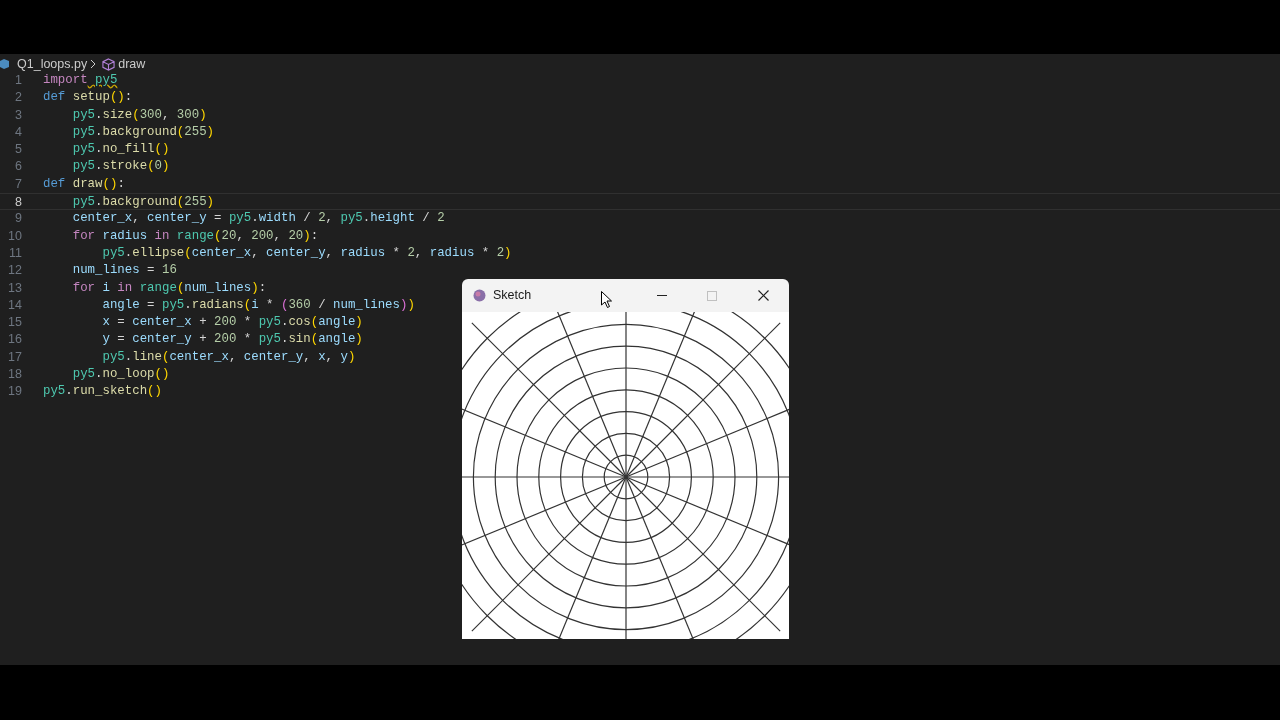 The height and width of the screenshot is (720, 1280). What do you see at coordinates (18, 167) in the screenshot?
I see `line-number: 6` at bounding box center [18, 167].